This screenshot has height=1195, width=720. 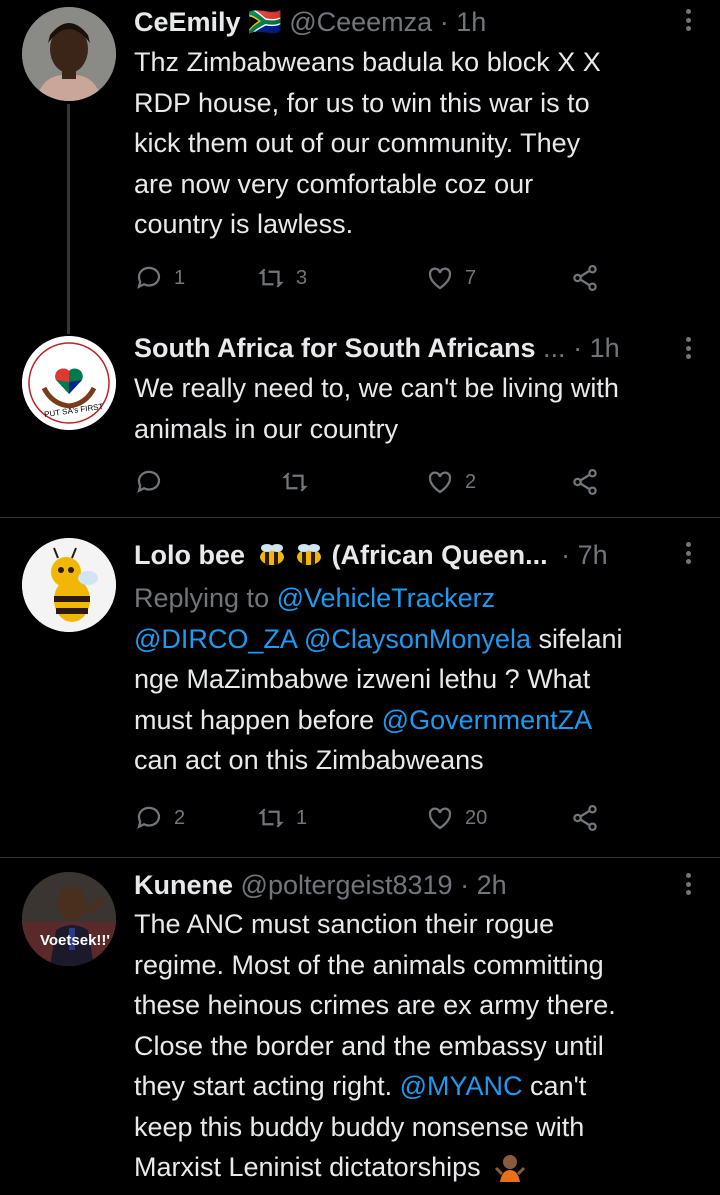 What do you see at coordinates (576, 638) in the screenshot?
I see `text-fragment: sifelani` at bounding box center [576, 638].